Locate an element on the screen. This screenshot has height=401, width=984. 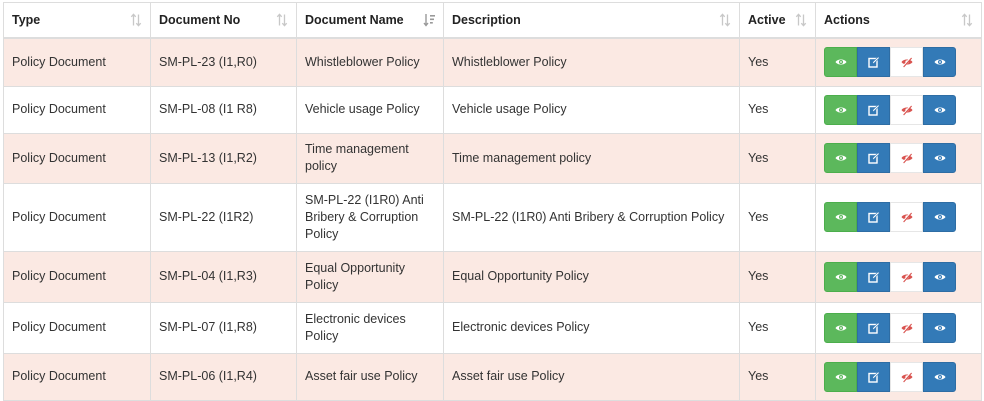
document-name-cell: Vehicle usage Policy is located at coordinates (370, 109).